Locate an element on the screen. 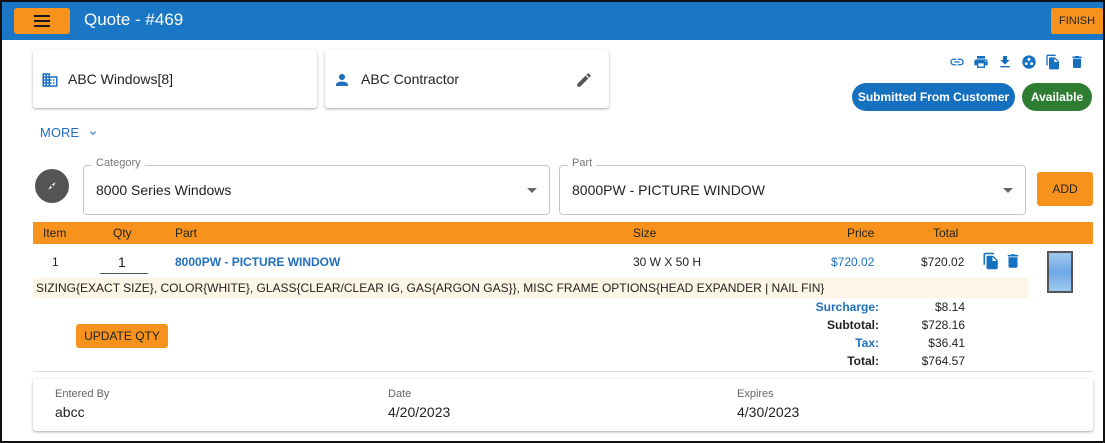 The image size is (1105, 443). entered-by-label: Entered By is located at coordinates (82, 394).